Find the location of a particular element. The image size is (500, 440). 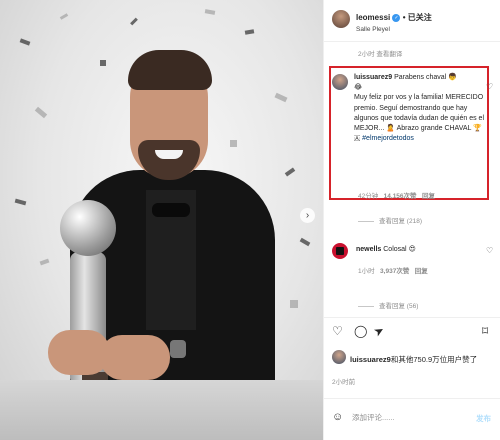

view-replies-button: 查看回复 (56) is located at coordinates (388, 305).